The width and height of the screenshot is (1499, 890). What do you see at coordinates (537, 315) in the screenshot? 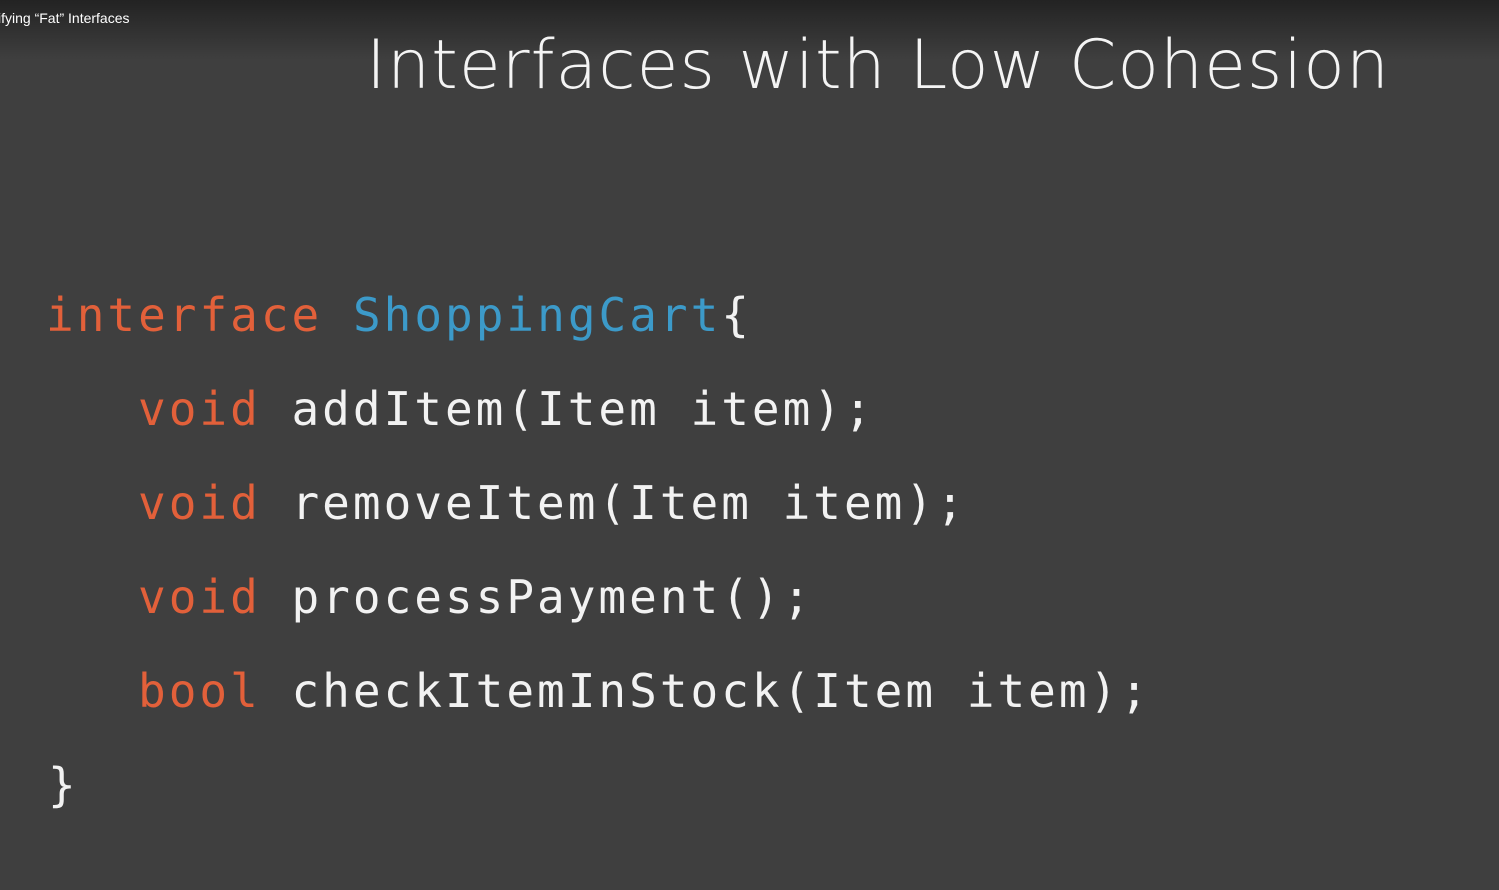
I see `code-interface-name: ShoppingCart` at bounding box center [537, 315].